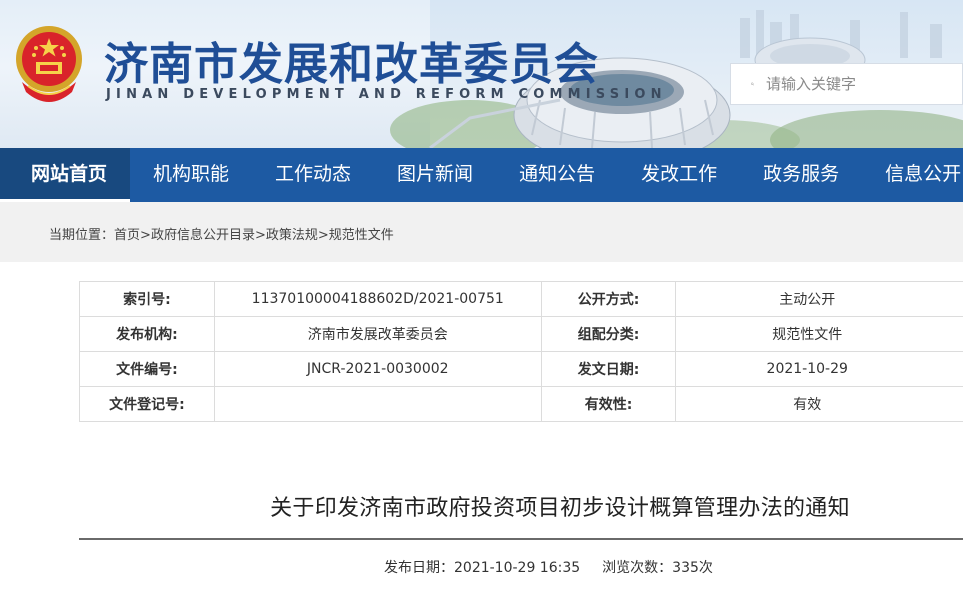 The height and width of the screenshot is (590, 963). Describe the element at coordinates (801, 175) in the screenshot. I see `nav-item-services: 政务服务` at that location.